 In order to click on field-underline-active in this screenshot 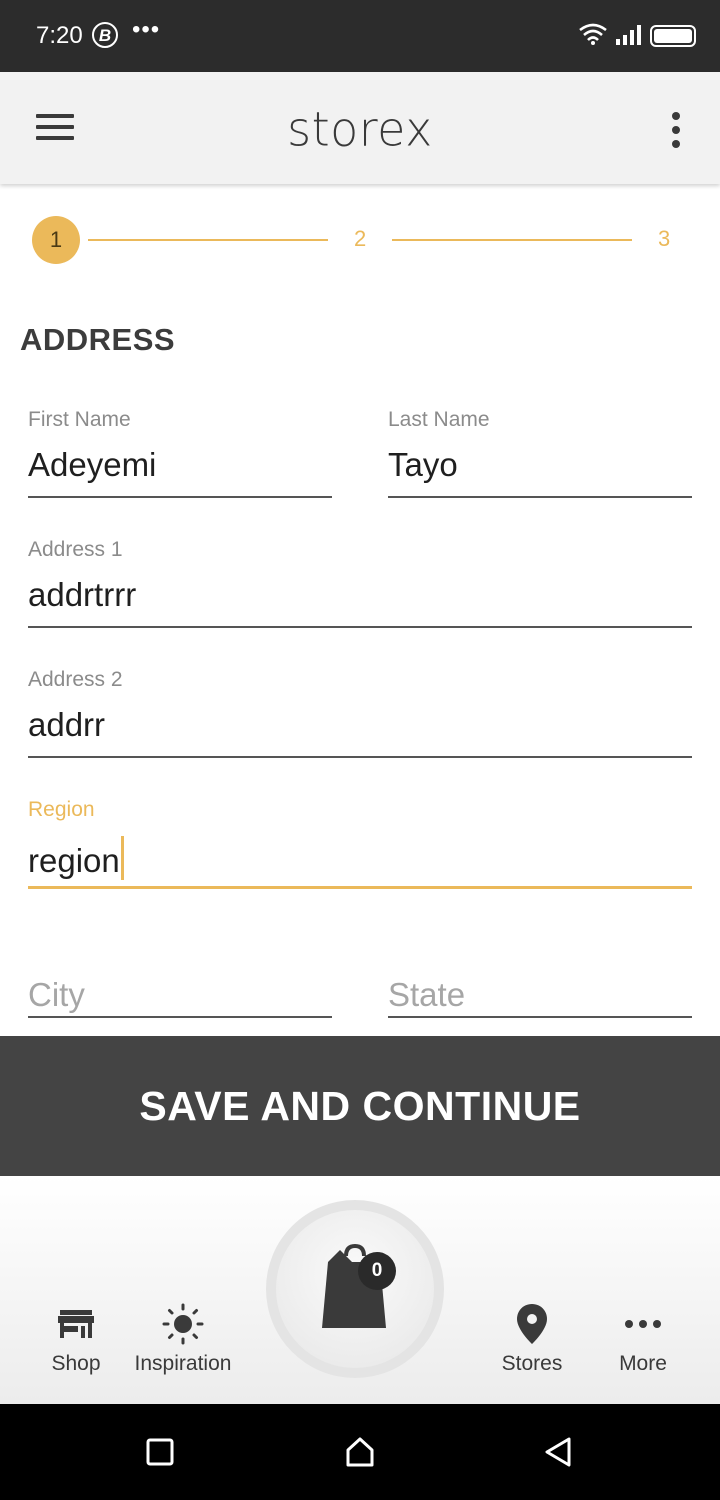, I will do `click(360, 887)`.